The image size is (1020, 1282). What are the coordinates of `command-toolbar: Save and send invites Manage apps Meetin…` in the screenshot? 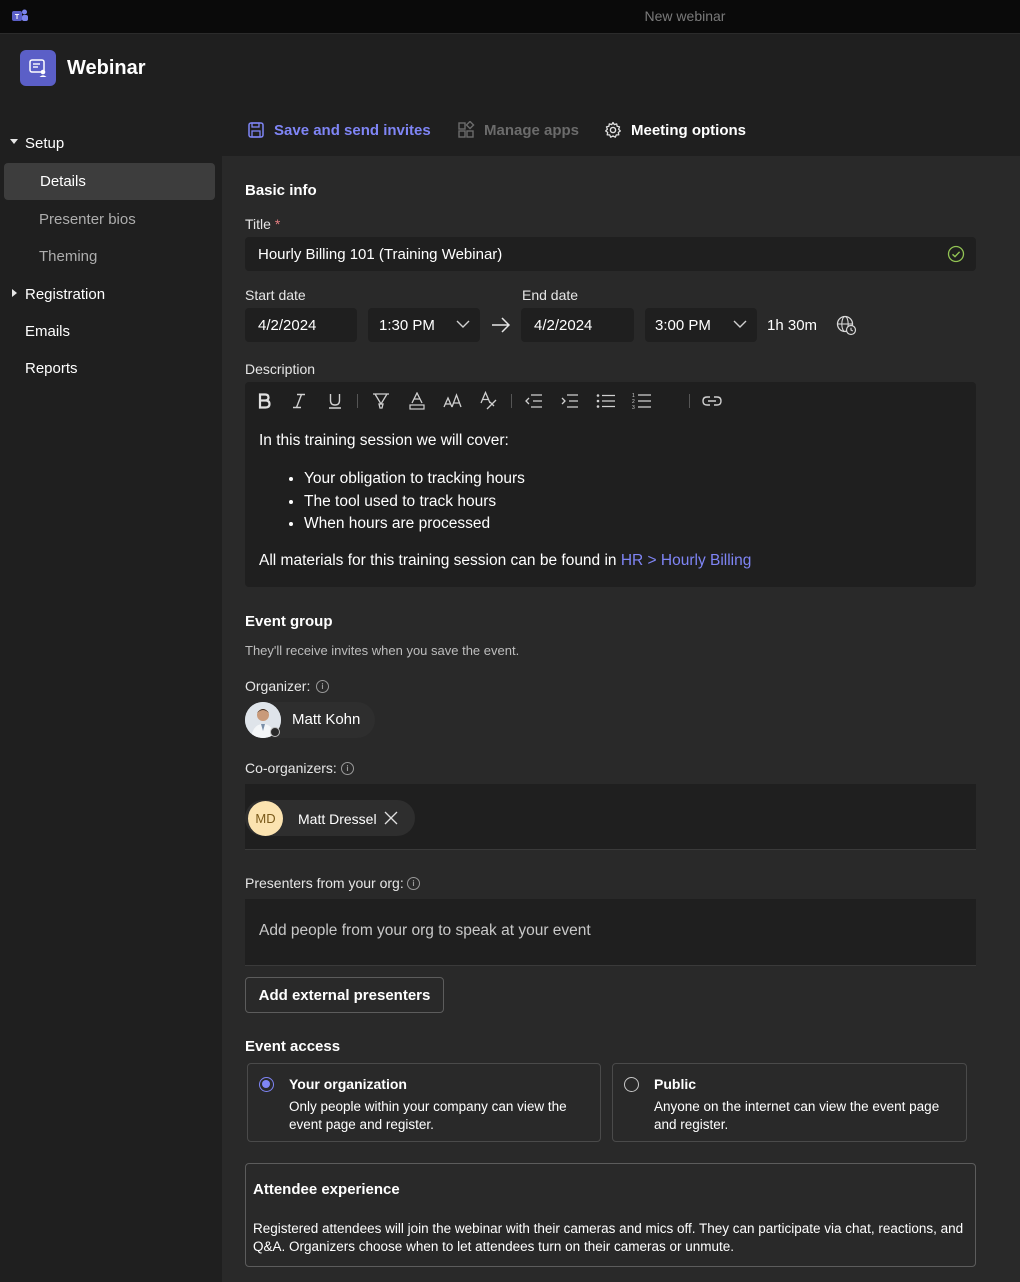 It's located at (621, 129).